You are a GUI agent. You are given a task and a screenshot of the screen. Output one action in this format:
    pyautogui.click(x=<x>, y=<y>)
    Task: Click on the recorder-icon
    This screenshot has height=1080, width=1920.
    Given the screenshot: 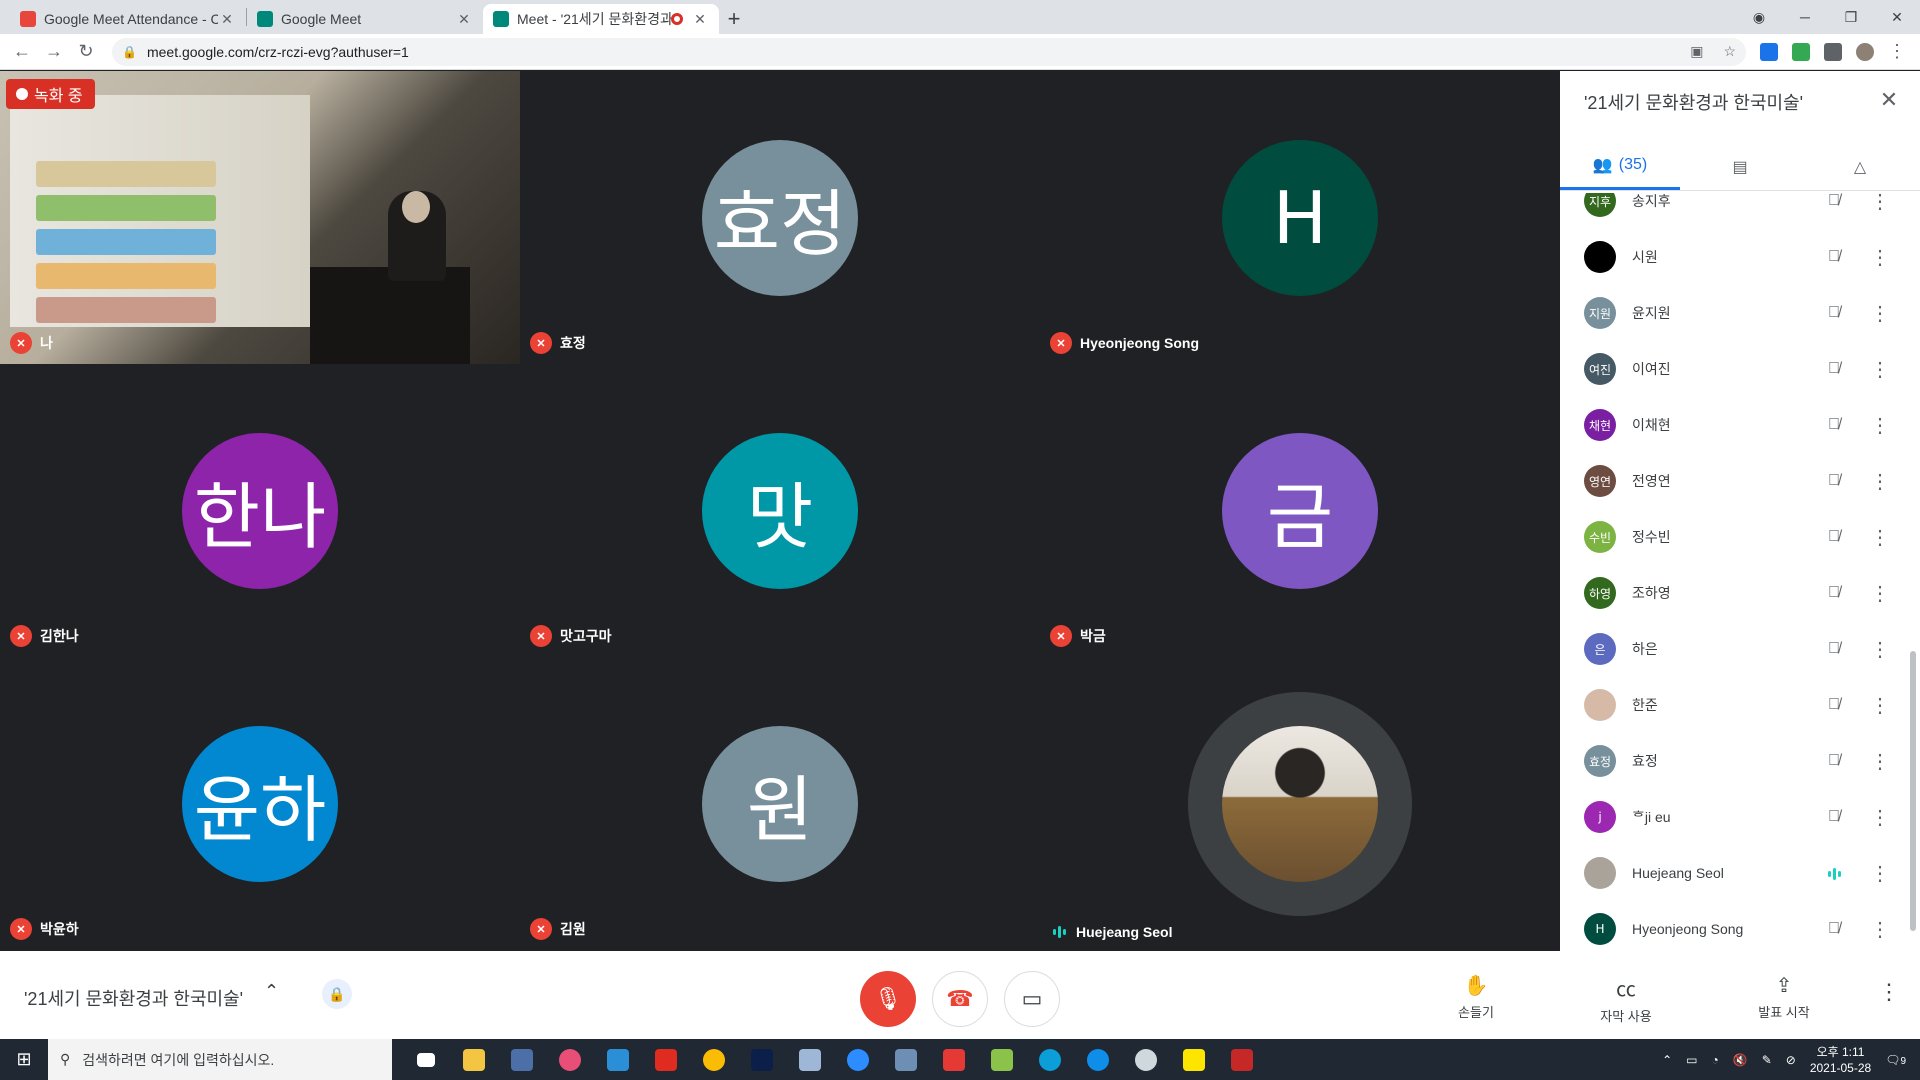 What is the action you would take?
    pyautogui.click(x=954, y=1059)
    